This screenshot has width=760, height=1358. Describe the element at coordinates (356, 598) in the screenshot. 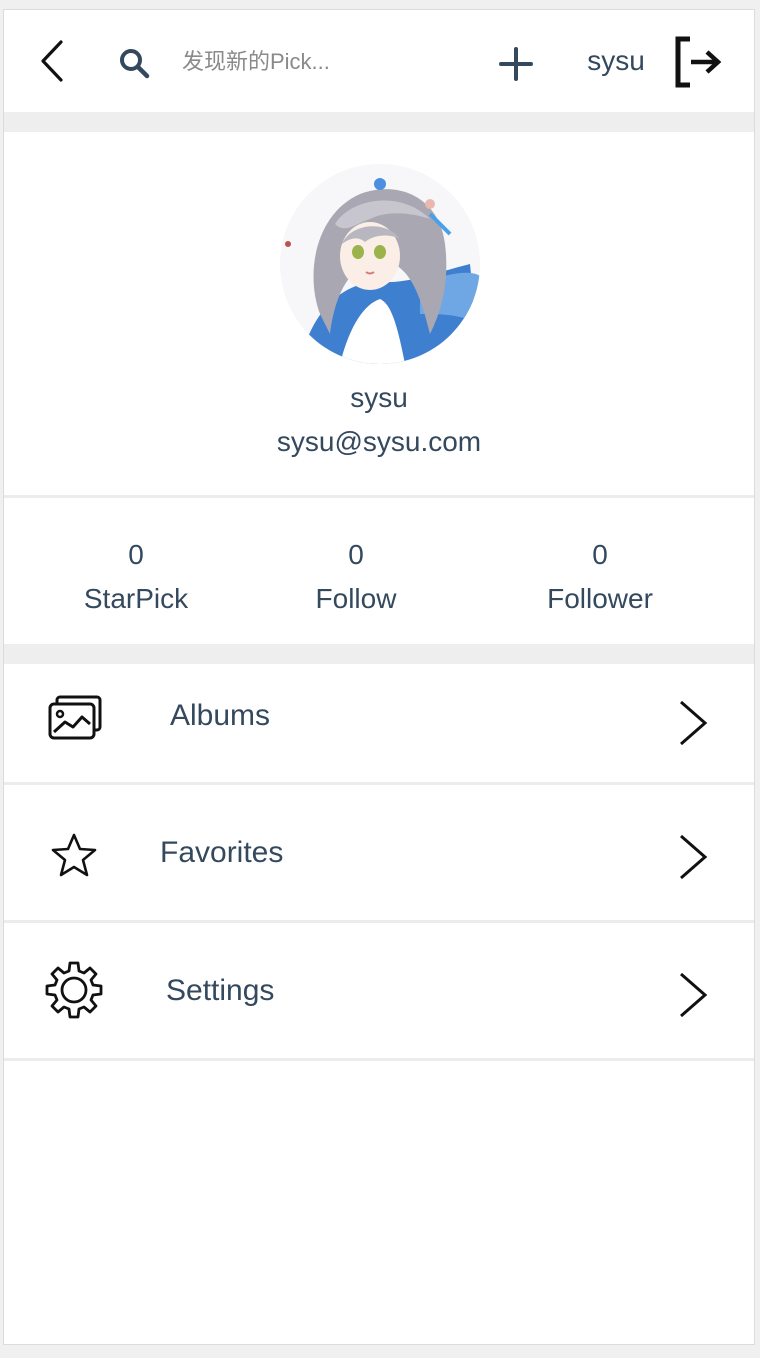

I see `stat-label: Follow` at that location.